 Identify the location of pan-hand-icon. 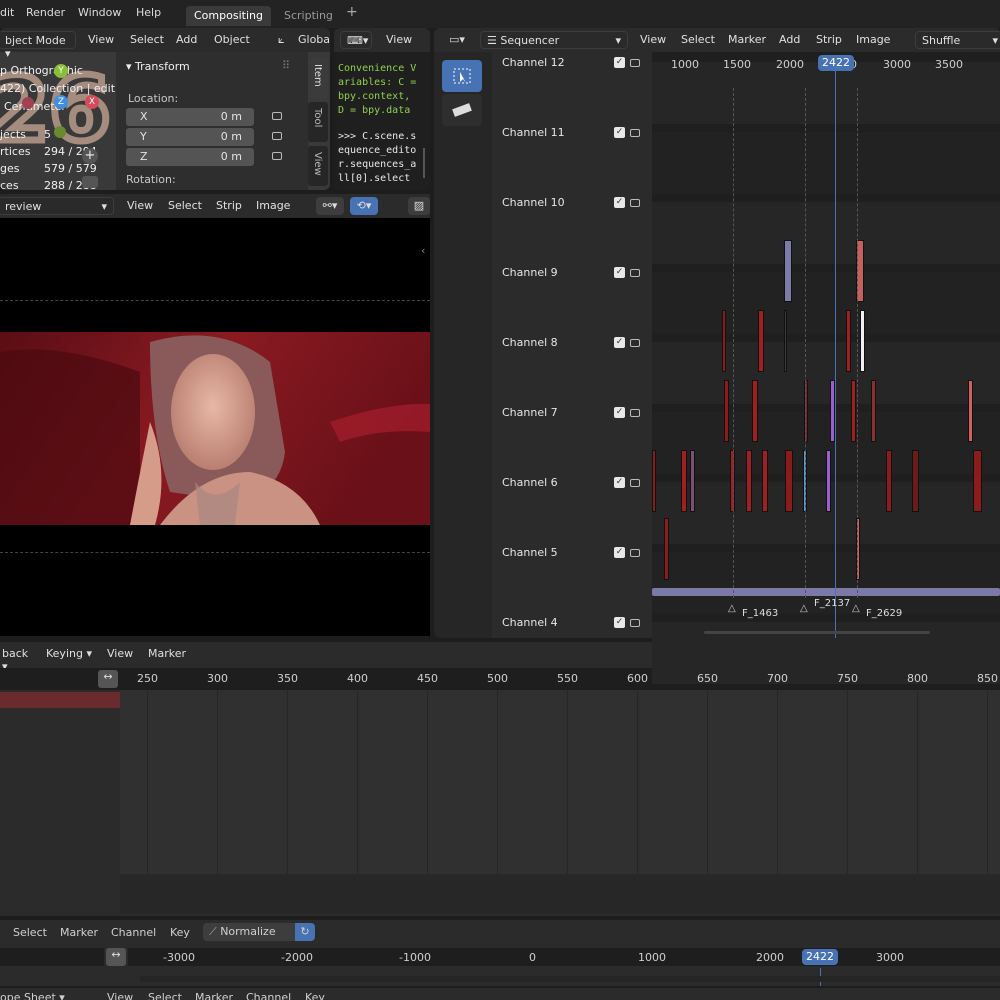
(90, 182).